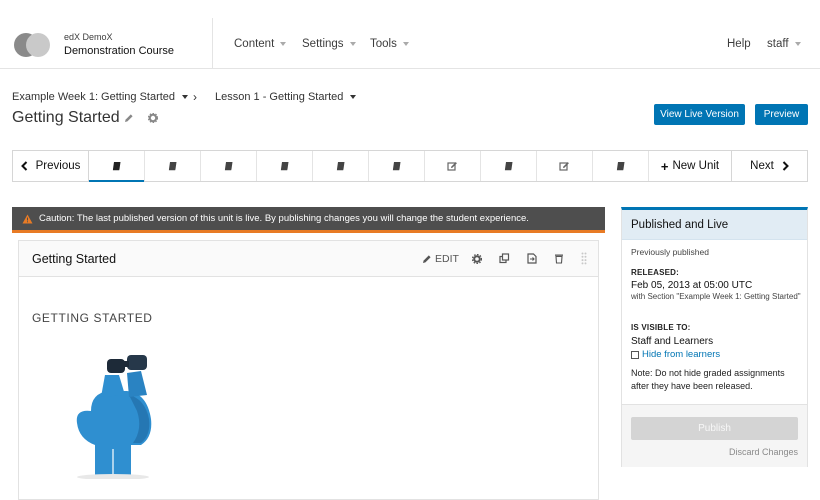 This screenshot has width=820, height=500. What do you see at coordinates (696, 166) in the screenshot?
I see `new-unit-label: New Unit` at bounding box center [696, 166].